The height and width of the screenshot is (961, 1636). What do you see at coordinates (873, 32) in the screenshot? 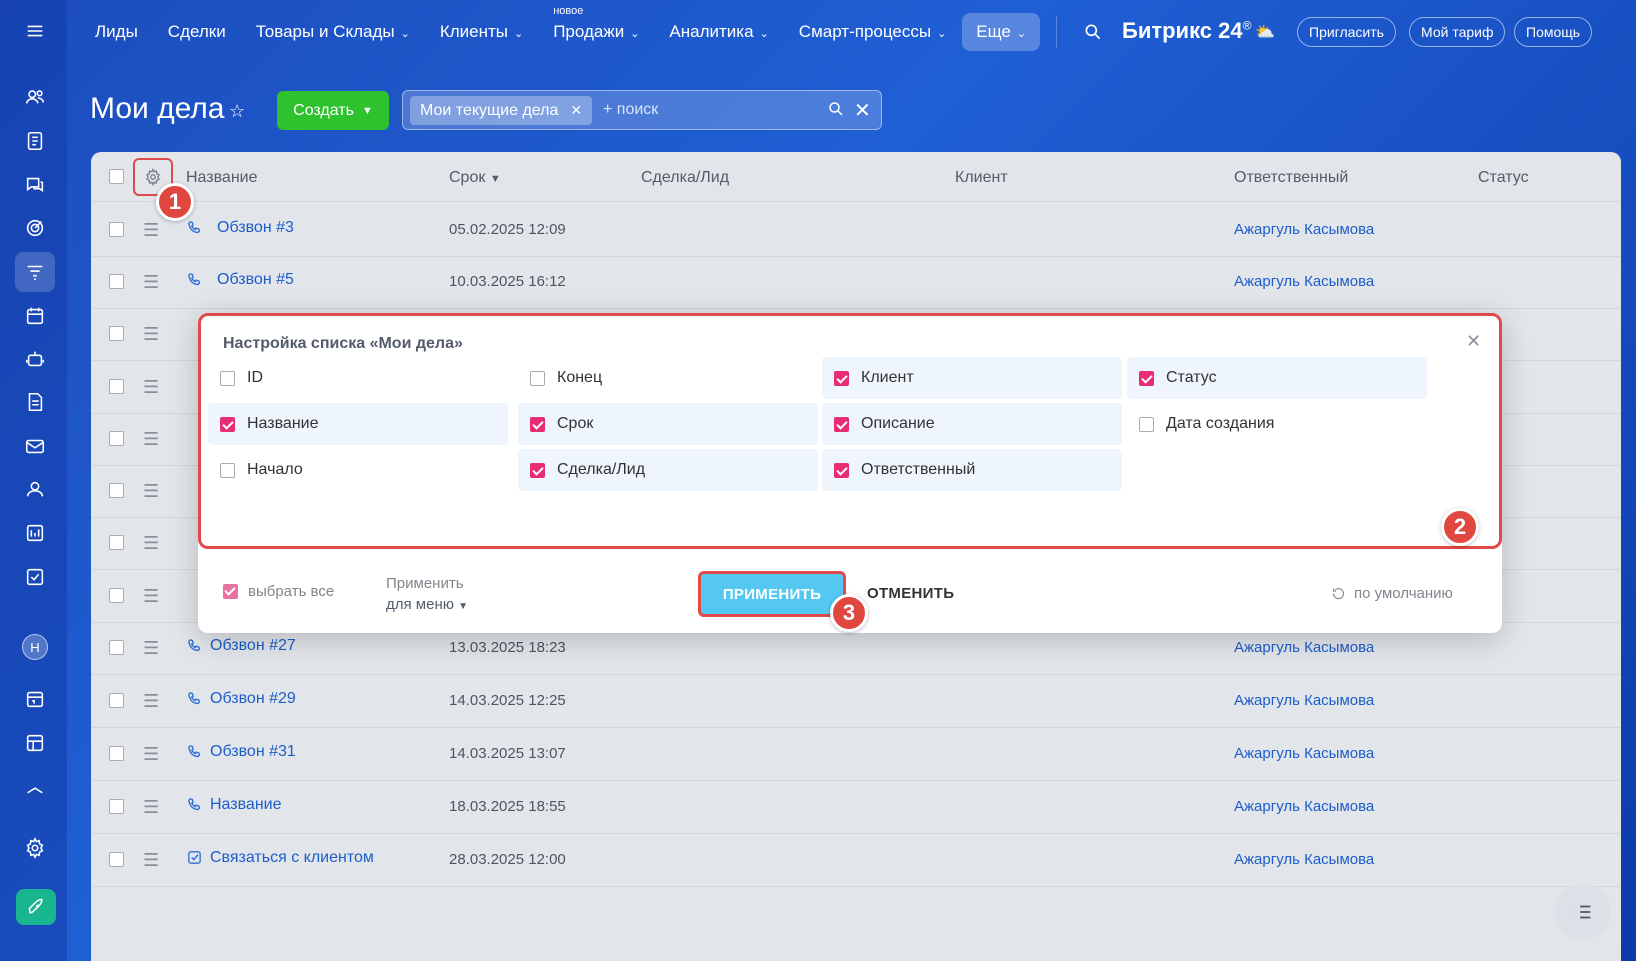
I see `nav-item-6: Смарт-процессы ⌄` at bounding box center [873, 32].